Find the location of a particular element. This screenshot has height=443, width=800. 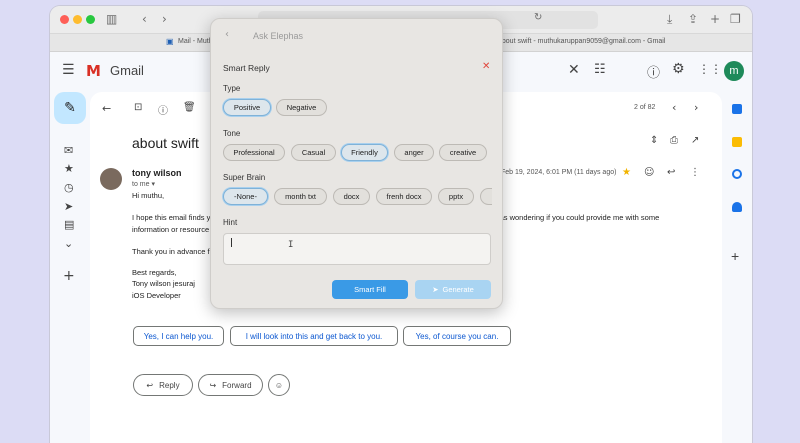

tone-option-anger: anger is located at coordinates (414, 152).